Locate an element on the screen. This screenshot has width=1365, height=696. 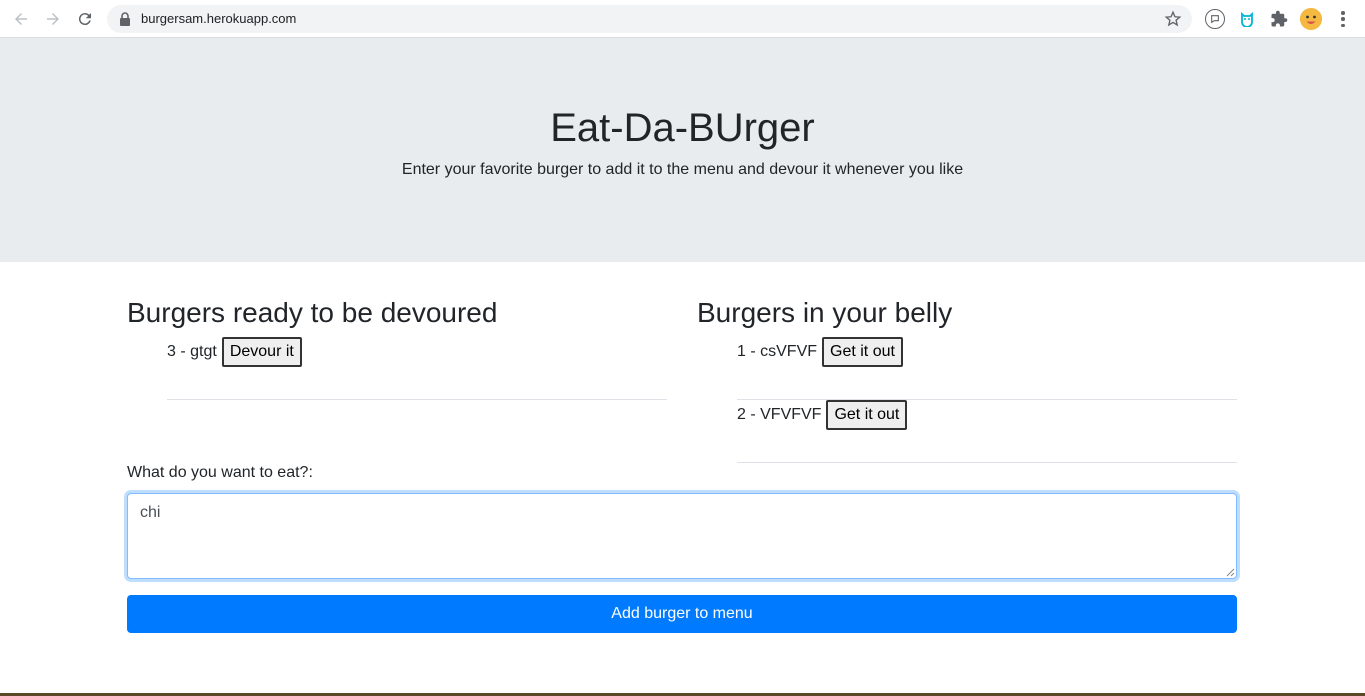
back-arrow-icon is located at coordinates (21, 19).